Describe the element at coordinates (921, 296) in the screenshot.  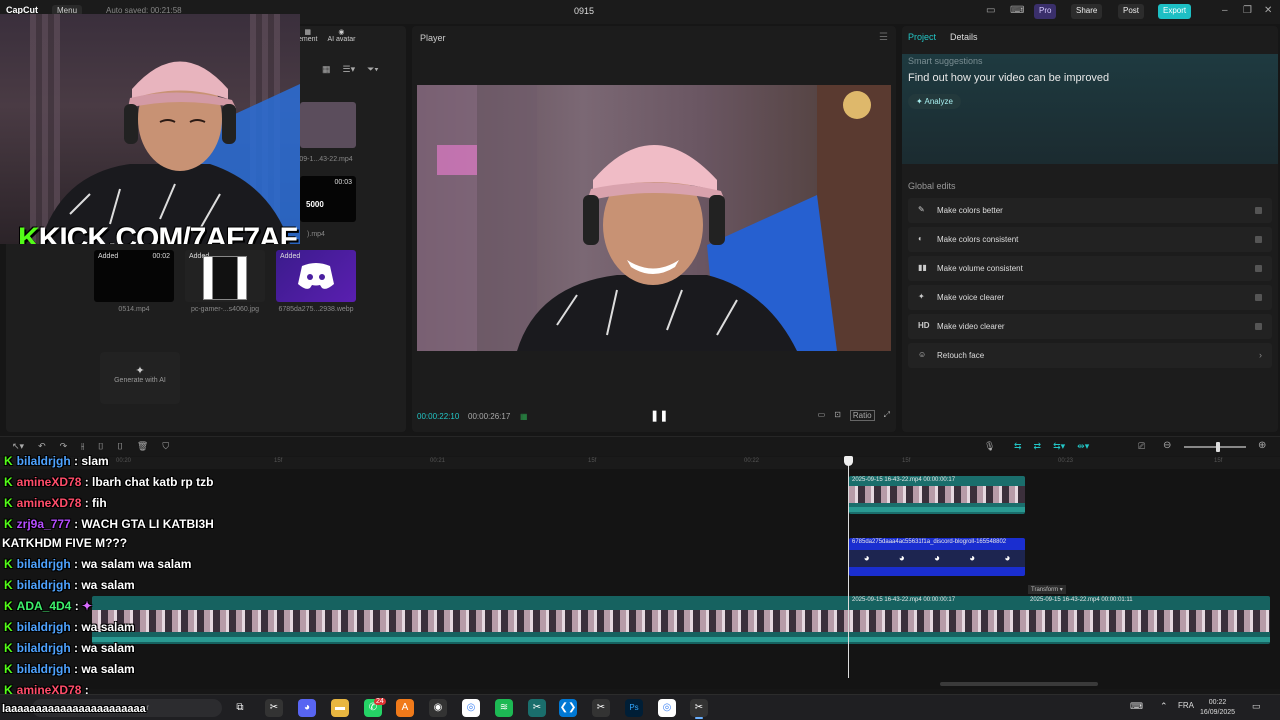
I see `voice-icon: ✦` at that location.